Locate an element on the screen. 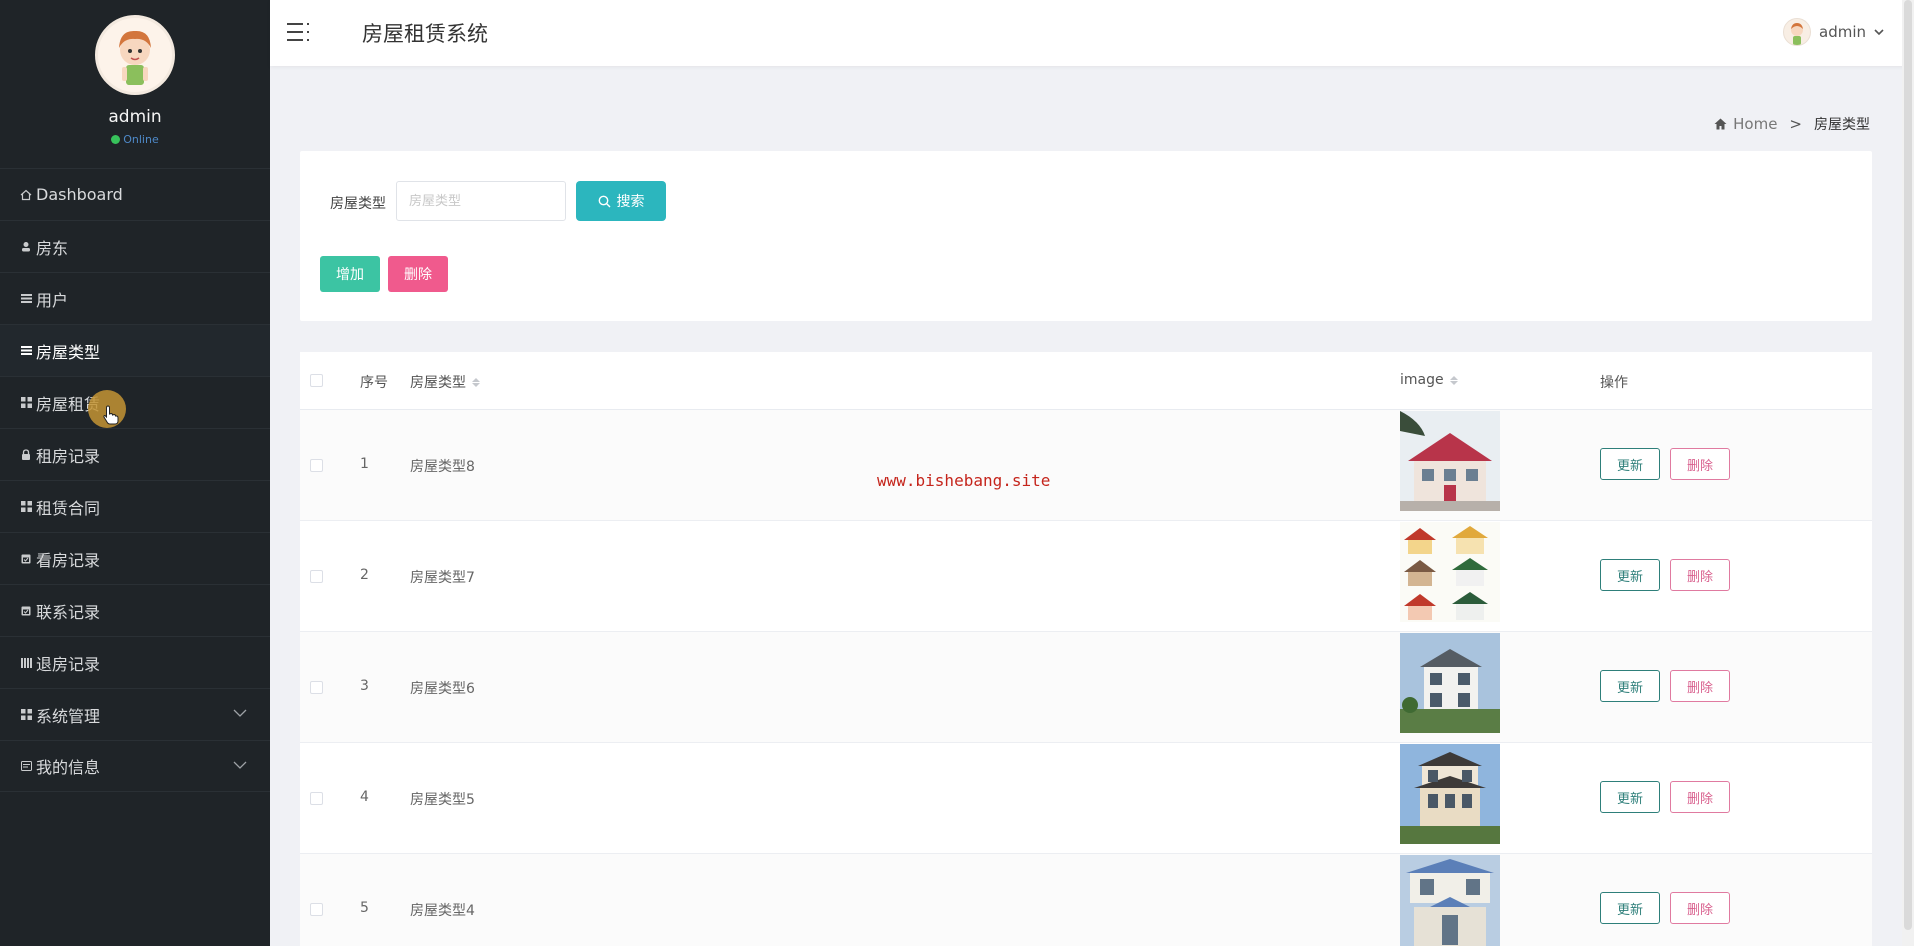 This screenshot has height=946, width=1914. column-index: 序号 is located at coordinates (374, 382).